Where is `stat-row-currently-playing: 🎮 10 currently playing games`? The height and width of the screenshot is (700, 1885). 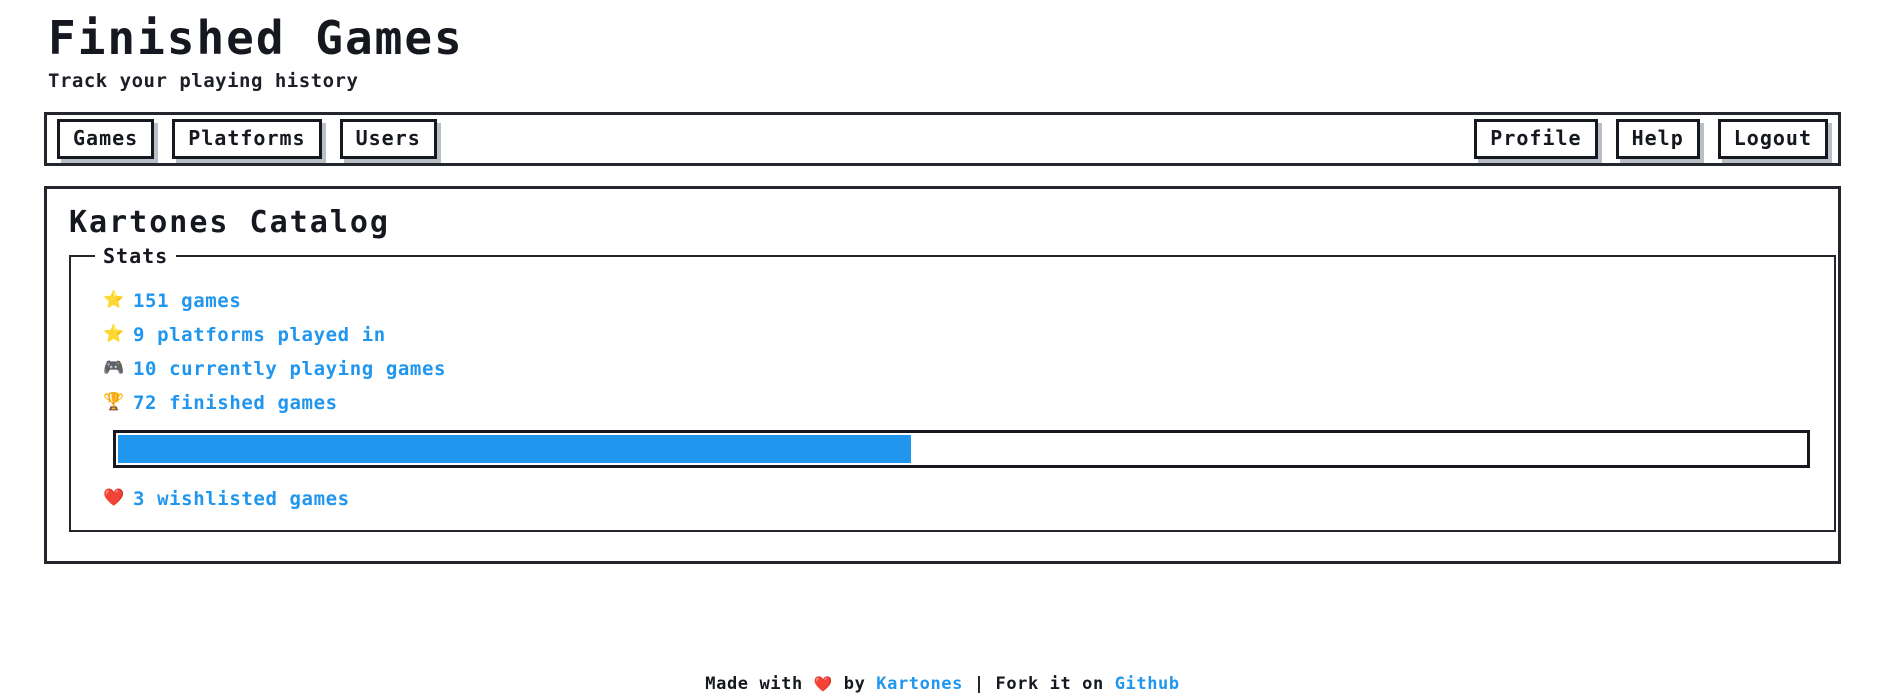
stat-row-currently-playing: 🎮 10 currently playing games is located at coordinates (956, 369).